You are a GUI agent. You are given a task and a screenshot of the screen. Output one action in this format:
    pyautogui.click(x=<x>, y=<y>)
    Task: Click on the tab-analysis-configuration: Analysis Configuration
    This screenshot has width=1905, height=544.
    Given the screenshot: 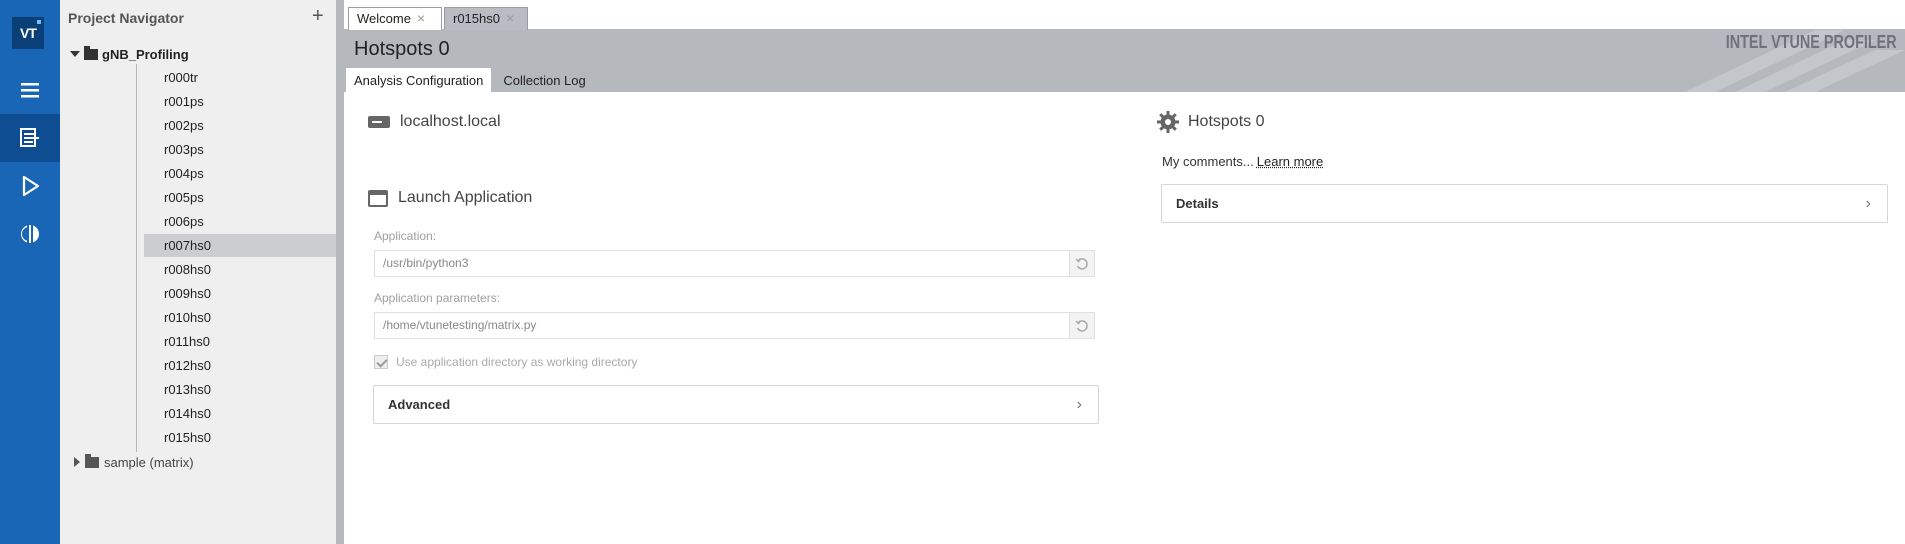 What is the action you would take?
    pyautogui.click(x=419, y=80)
    